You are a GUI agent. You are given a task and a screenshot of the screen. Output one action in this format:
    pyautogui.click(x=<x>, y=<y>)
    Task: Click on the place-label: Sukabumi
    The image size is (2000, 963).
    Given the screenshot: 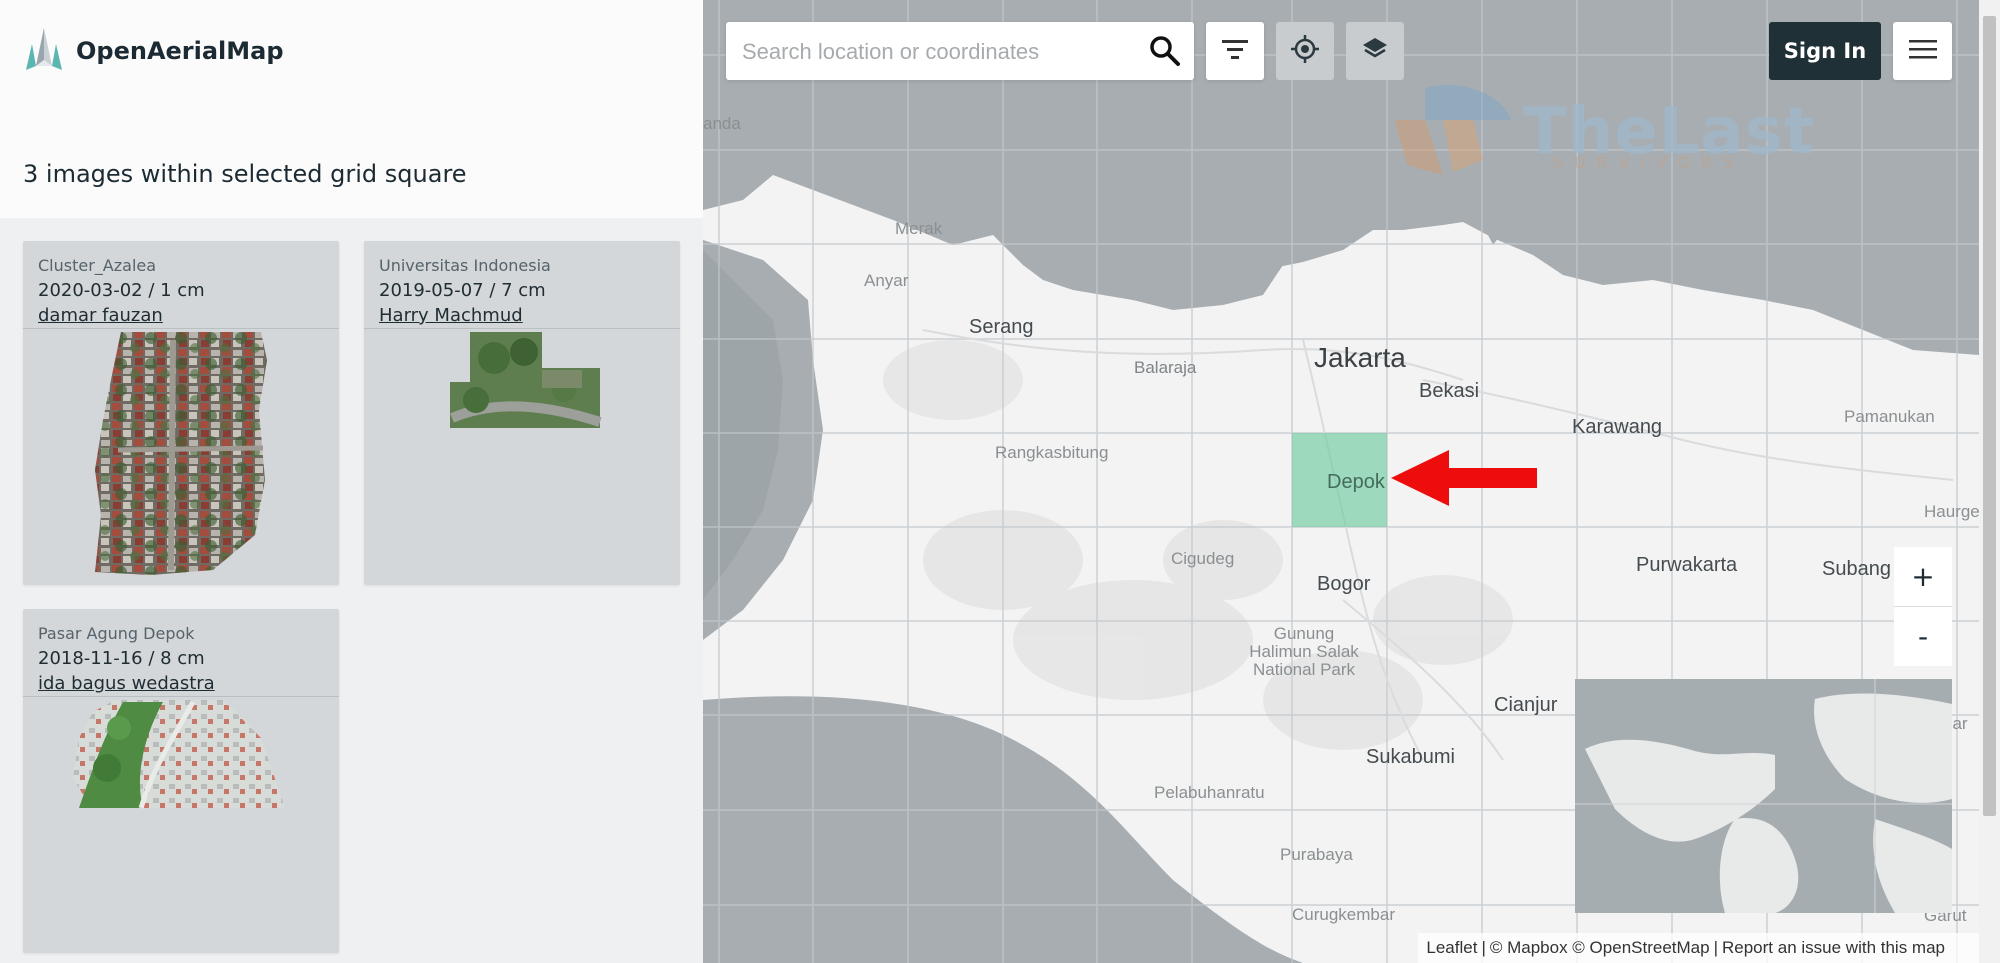 What is the action you would take?
    pyautogui.click(x=1410, y=757)
    